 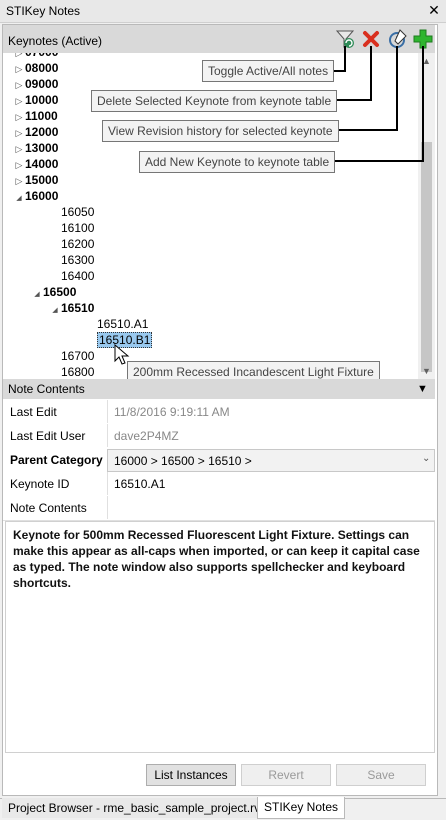 What do you see at coordinates (183, 461) in the screenshot?
I see `parent-category-value: 16000 > 16500 > 16510 >` at bounding box center [183, 461].